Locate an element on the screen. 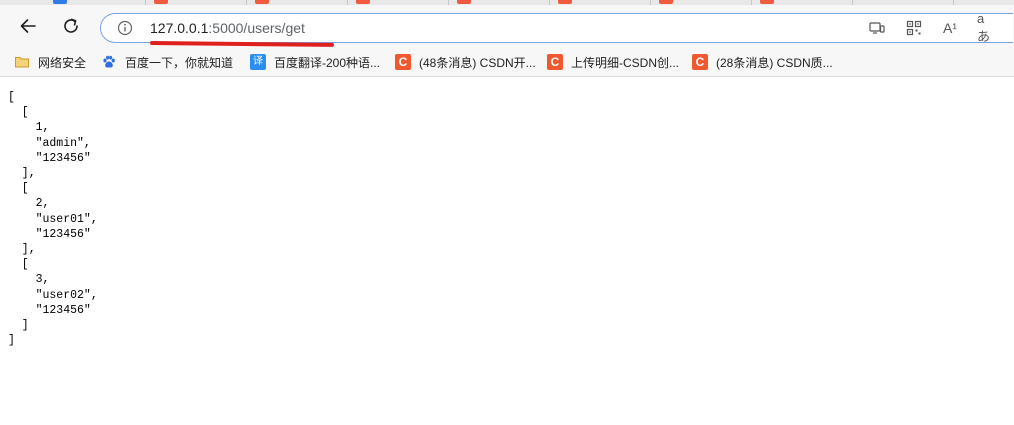  translate-icon: 译 is located at coordinates (258, 62).